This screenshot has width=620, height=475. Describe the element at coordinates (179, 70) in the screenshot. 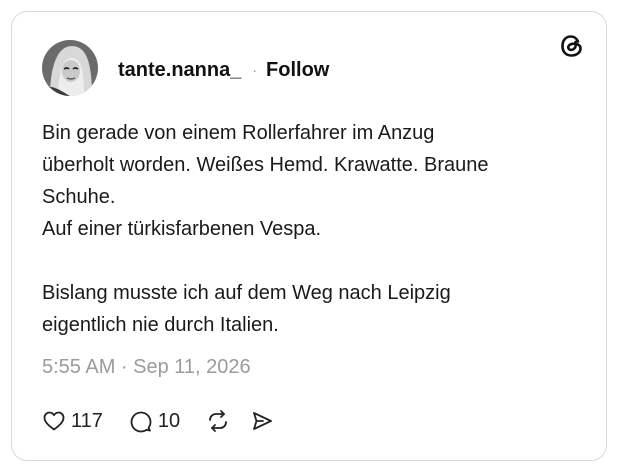

I see `username-link: tante.nanna_` at that location.